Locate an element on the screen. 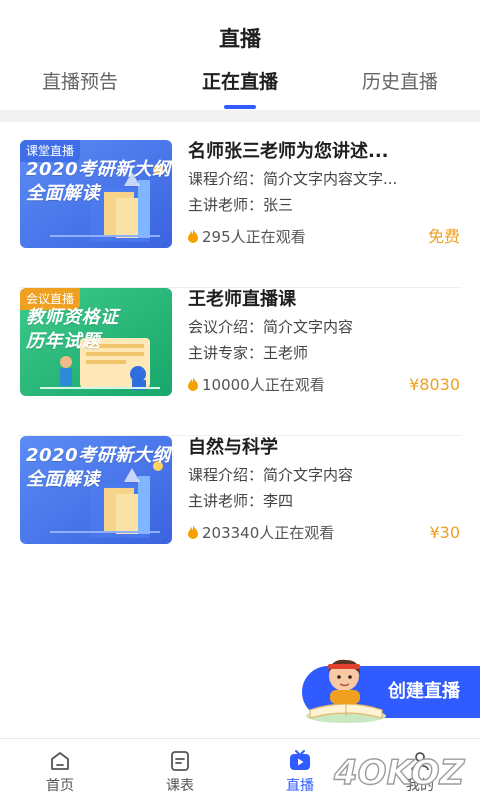 This screenshot has height=800, width=480. live-card-title: 自然与科学 is located at coordinates (324, 448).